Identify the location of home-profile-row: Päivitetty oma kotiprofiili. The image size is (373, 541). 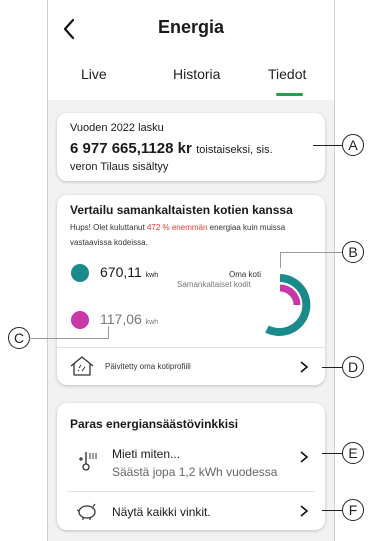
(191, 366).